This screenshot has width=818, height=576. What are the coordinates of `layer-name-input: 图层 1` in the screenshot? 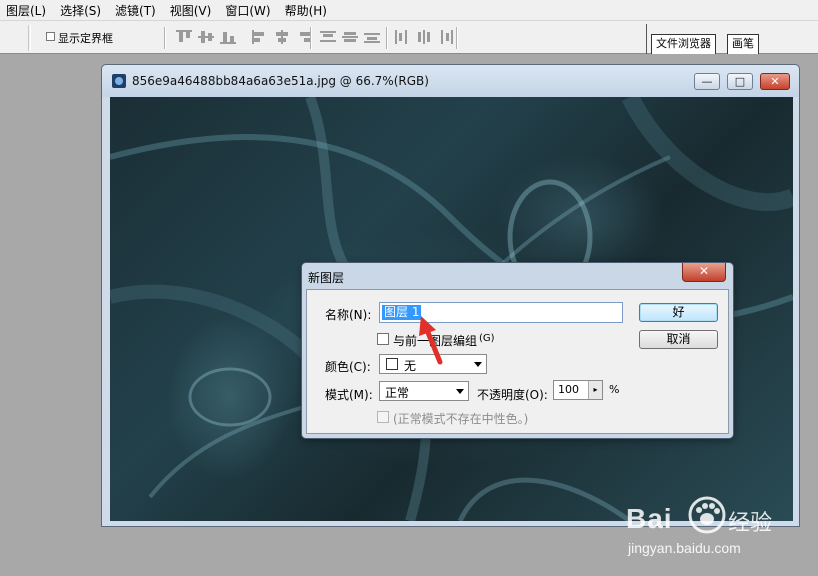 It's located at (501, 312).